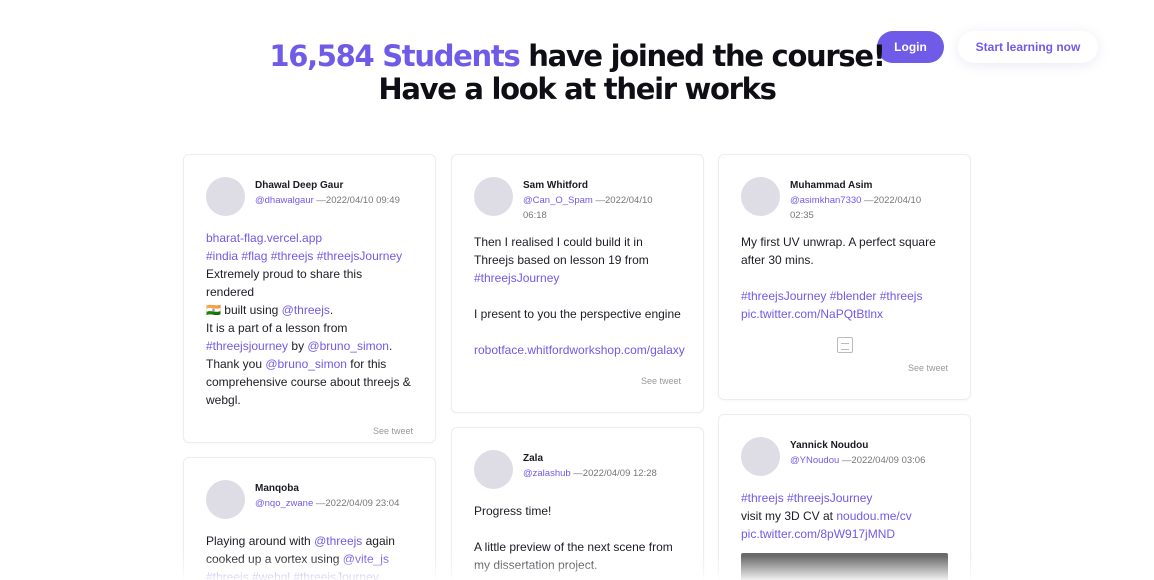  Describe the element at coordinates (555, 185) in the screenshot. I see `author-name: Sam Whitford` at that location.